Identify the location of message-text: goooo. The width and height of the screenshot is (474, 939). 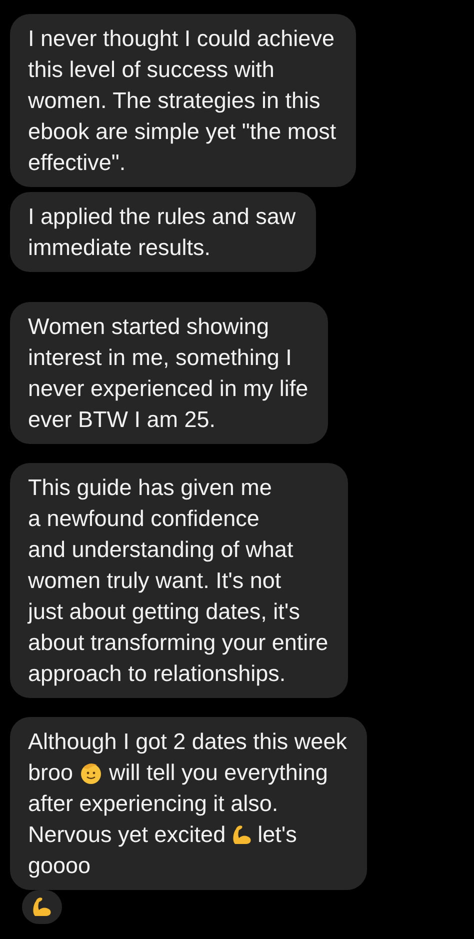
(59, 866).